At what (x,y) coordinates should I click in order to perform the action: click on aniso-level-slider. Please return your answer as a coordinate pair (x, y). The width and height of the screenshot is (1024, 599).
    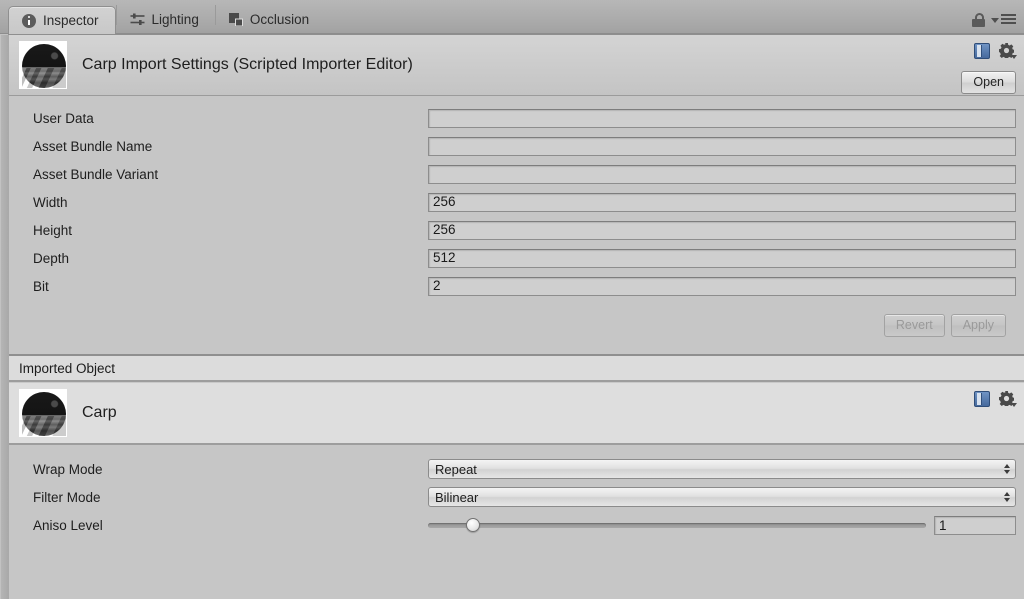
    Looking at the image, I should click on (677, 525).